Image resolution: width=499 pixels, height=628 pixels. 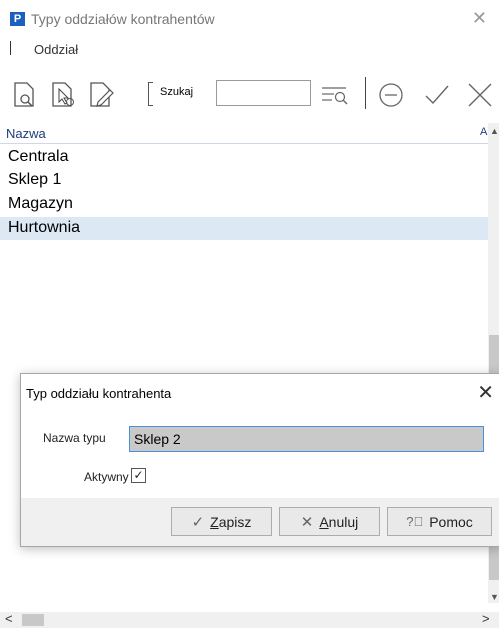 I want to click on search-label: Szukaj, so click(x=177, y=92).